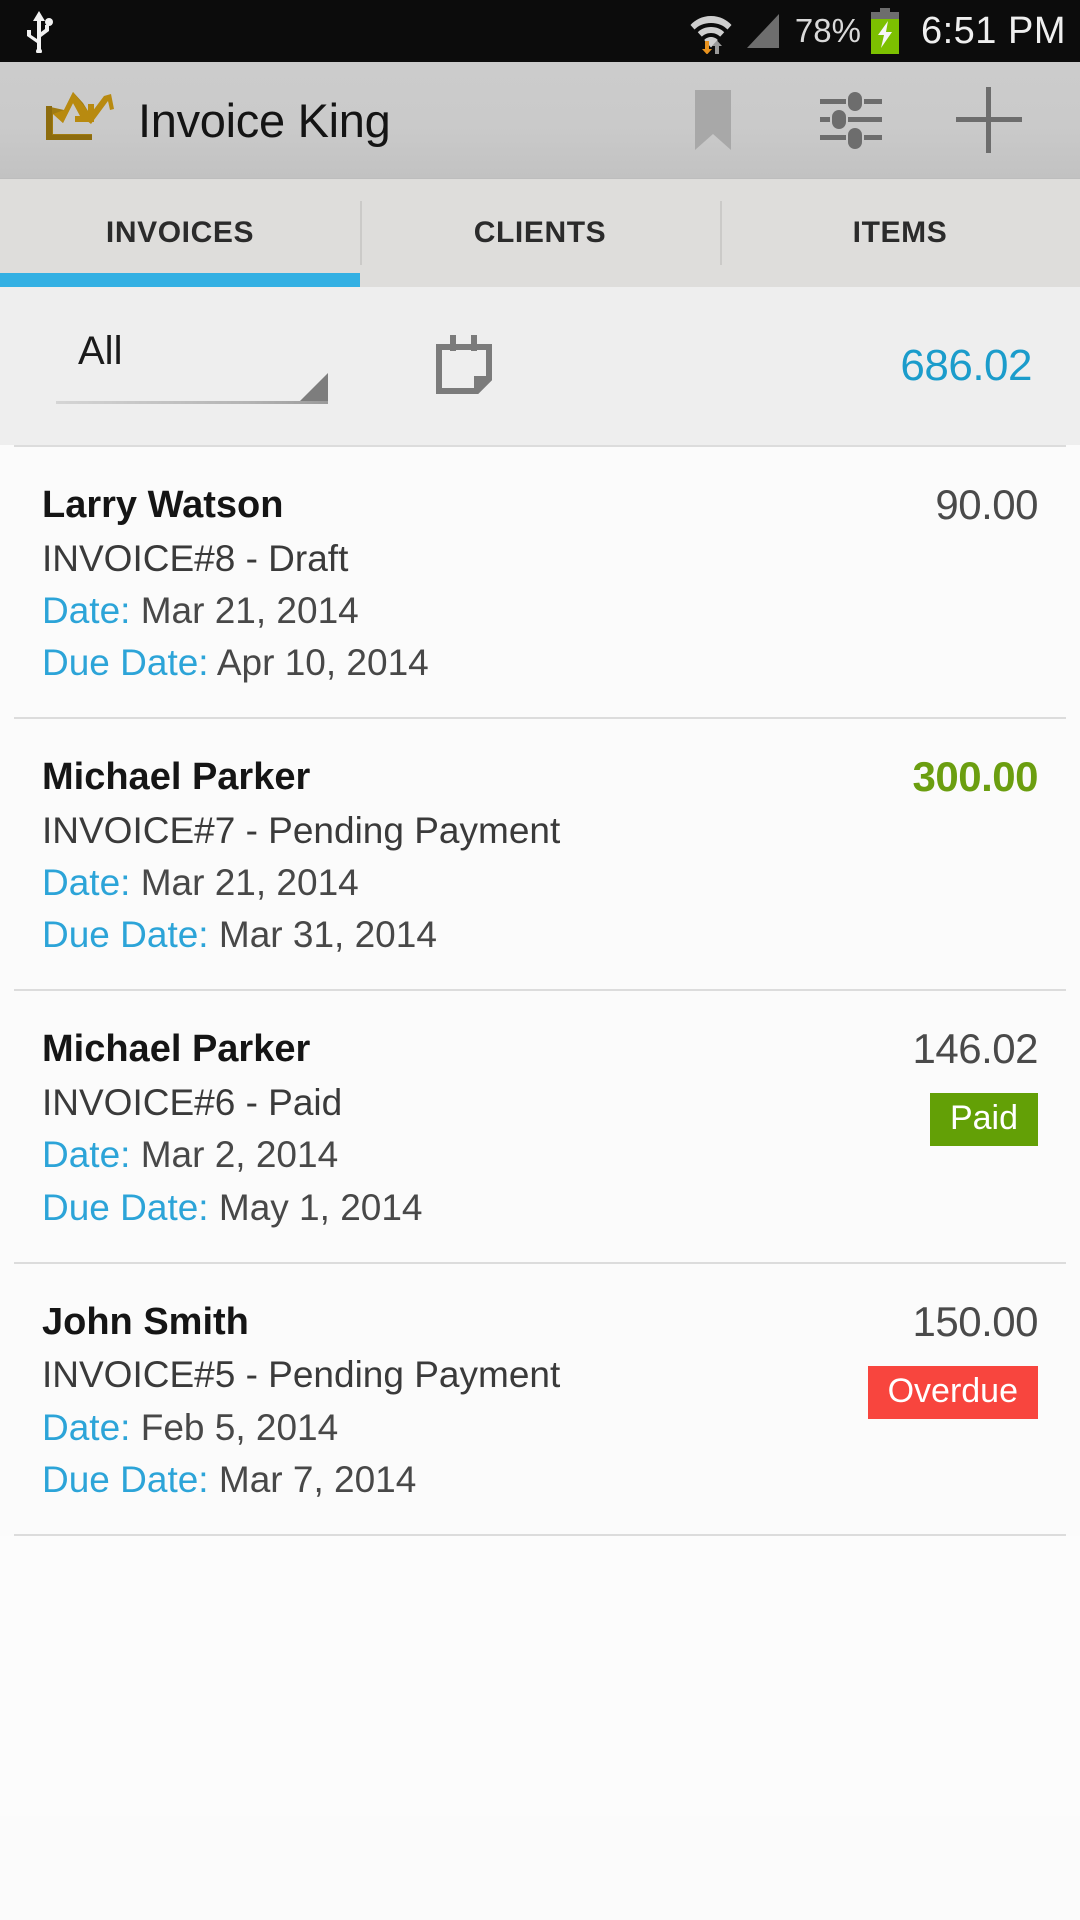  Describe the element at coordinates (320, 1207) in the screenshot. I see `invoice-due-date-value: May 1, 2014` at that location.